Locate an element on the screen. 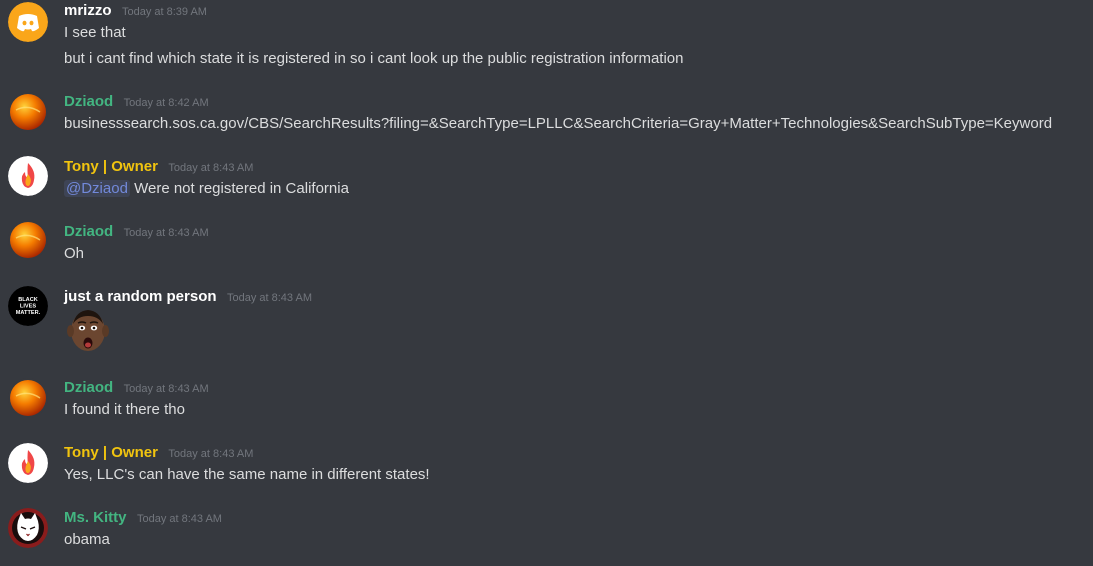 Image resolution: width=1093 pixels, height=566 pixels. message-text: Oh is located at coordinates (74, 253).